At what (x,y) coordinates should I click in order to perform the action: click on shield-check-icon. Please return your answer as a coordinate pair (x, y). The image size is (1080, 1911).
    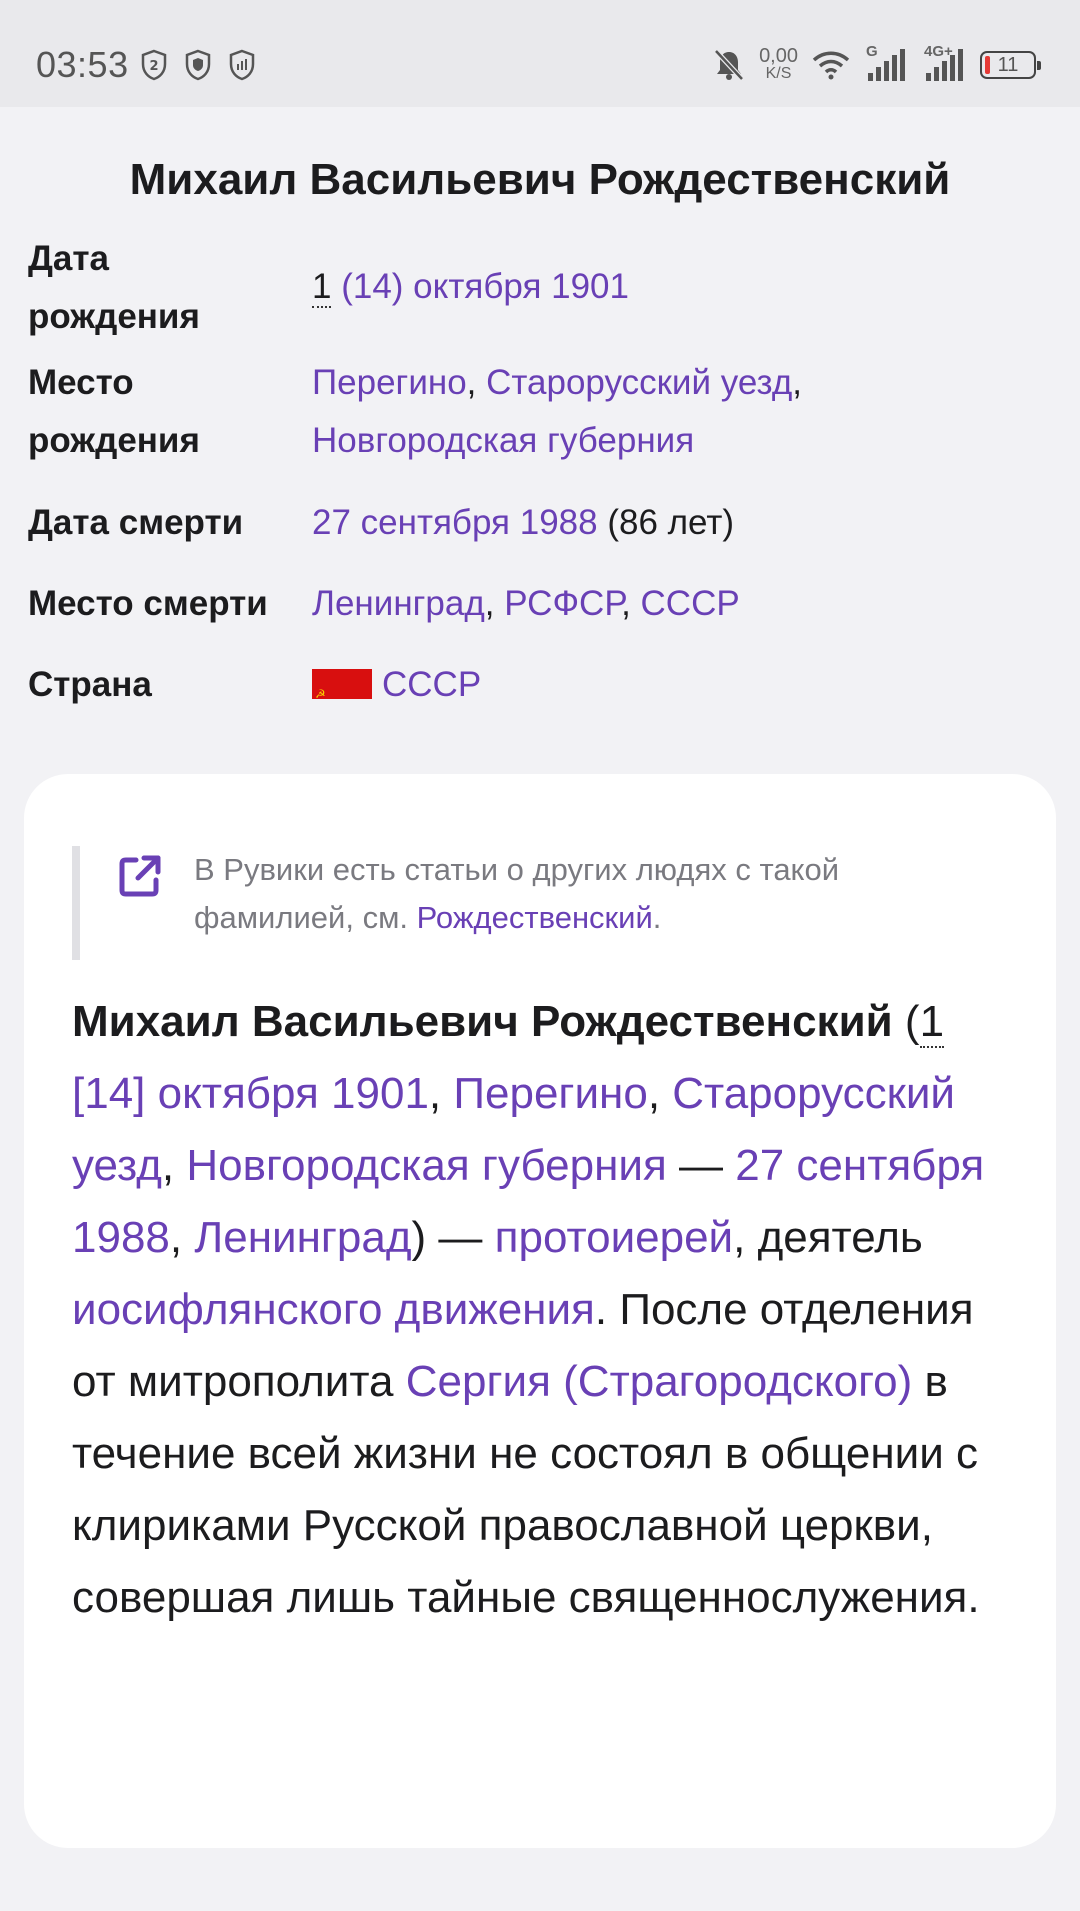
    Looking at the image, I should click on (198, 65).